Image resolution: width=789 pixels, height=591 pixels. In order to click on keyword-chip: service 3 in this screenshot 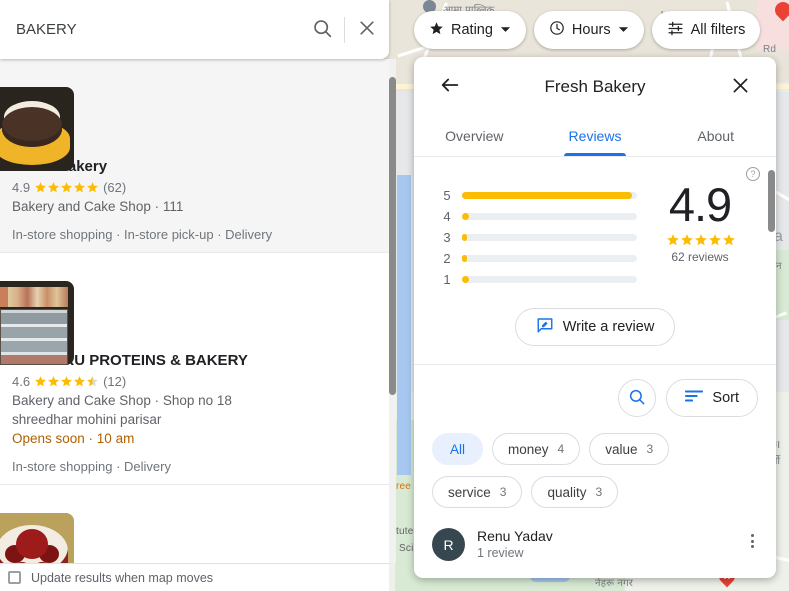, I will do `click(477, 492)`.